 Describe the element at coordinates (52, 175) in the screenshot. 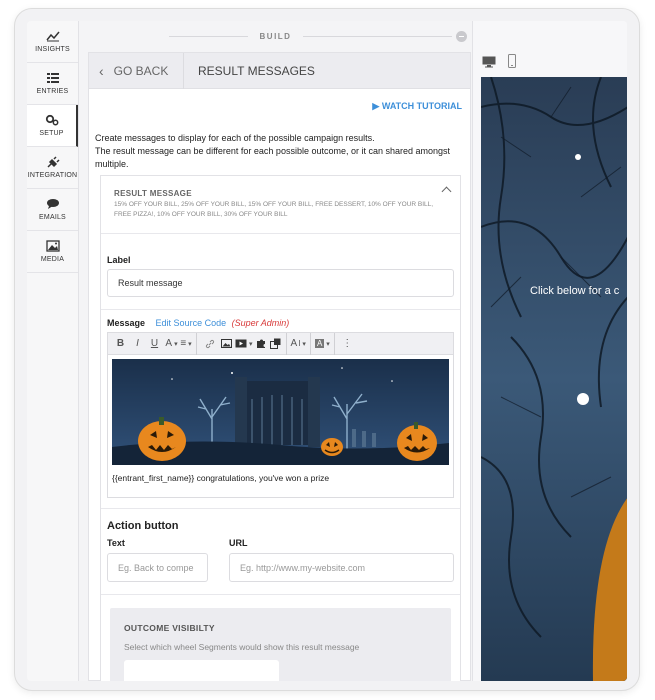

I see `sidebar-item-label: INTEGRATION` at that location.